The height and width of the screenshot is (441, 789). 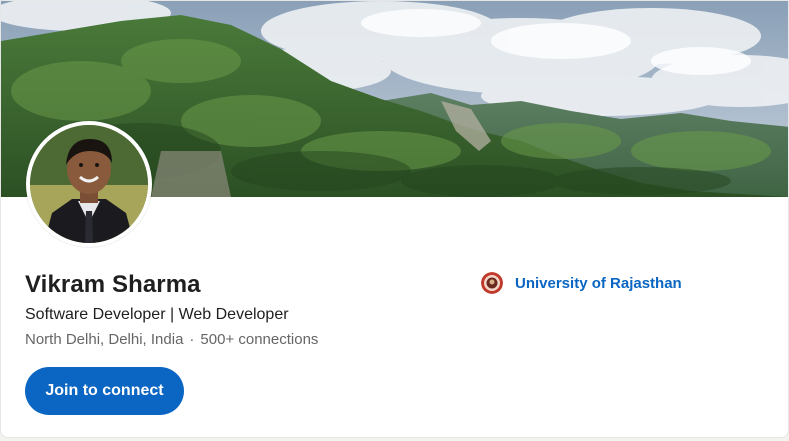 What do you see at coordinates (598, 283) in the screenshot?
I see `school-name: University of Rajasthan` at bounding box center [598, 283].